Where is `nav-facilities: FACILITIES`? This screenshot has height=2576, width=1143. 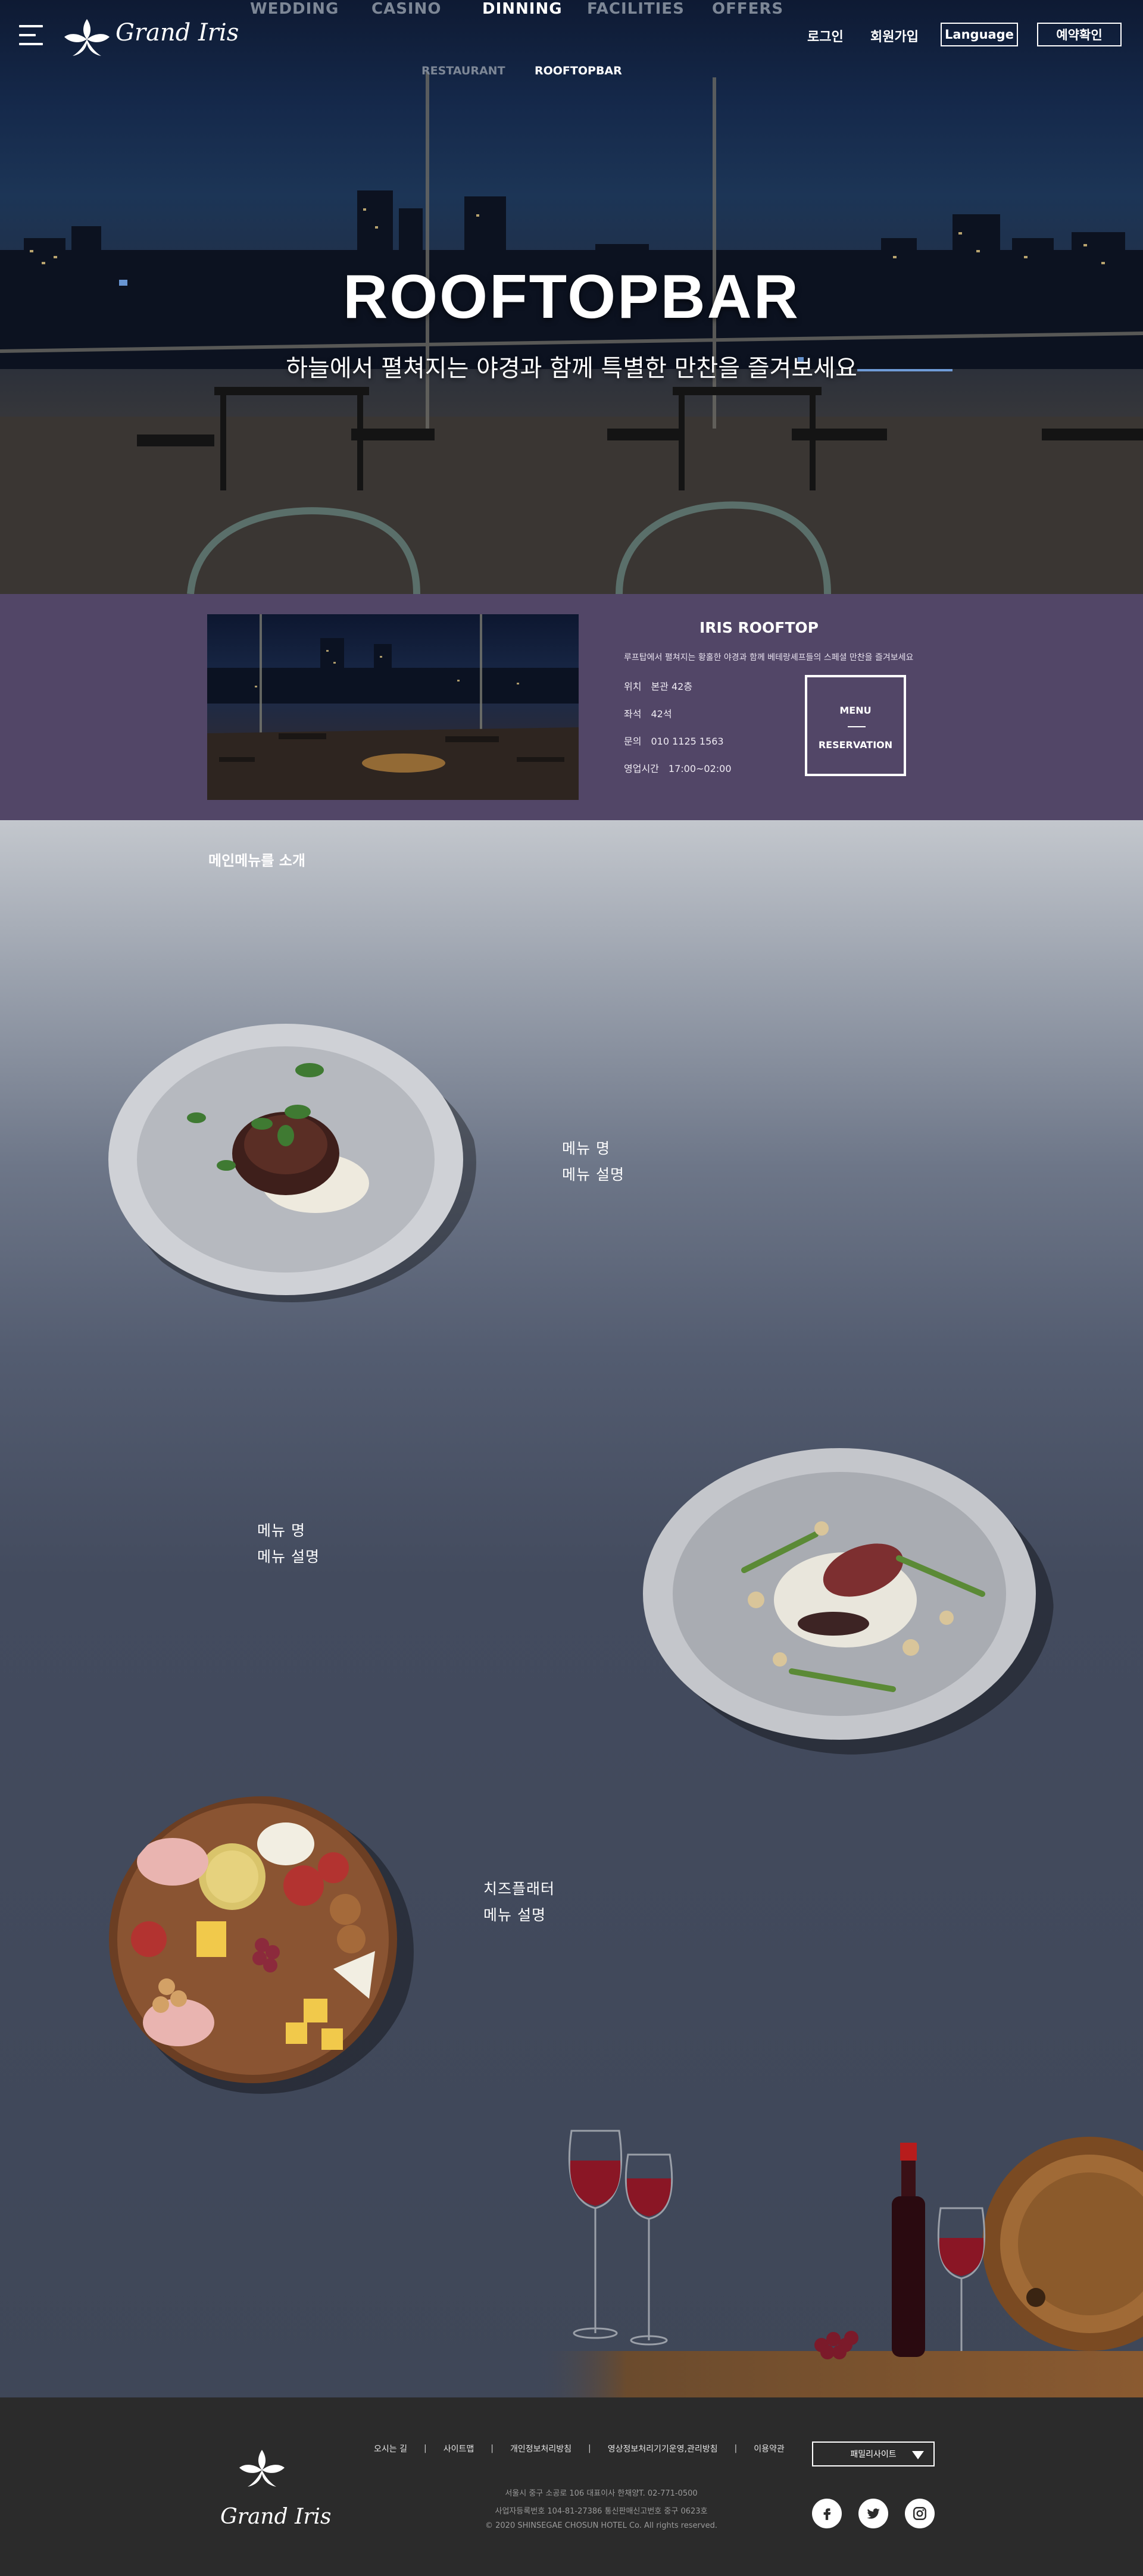
nav-facilities: FACILITIES is located at coordinates (636, 9).